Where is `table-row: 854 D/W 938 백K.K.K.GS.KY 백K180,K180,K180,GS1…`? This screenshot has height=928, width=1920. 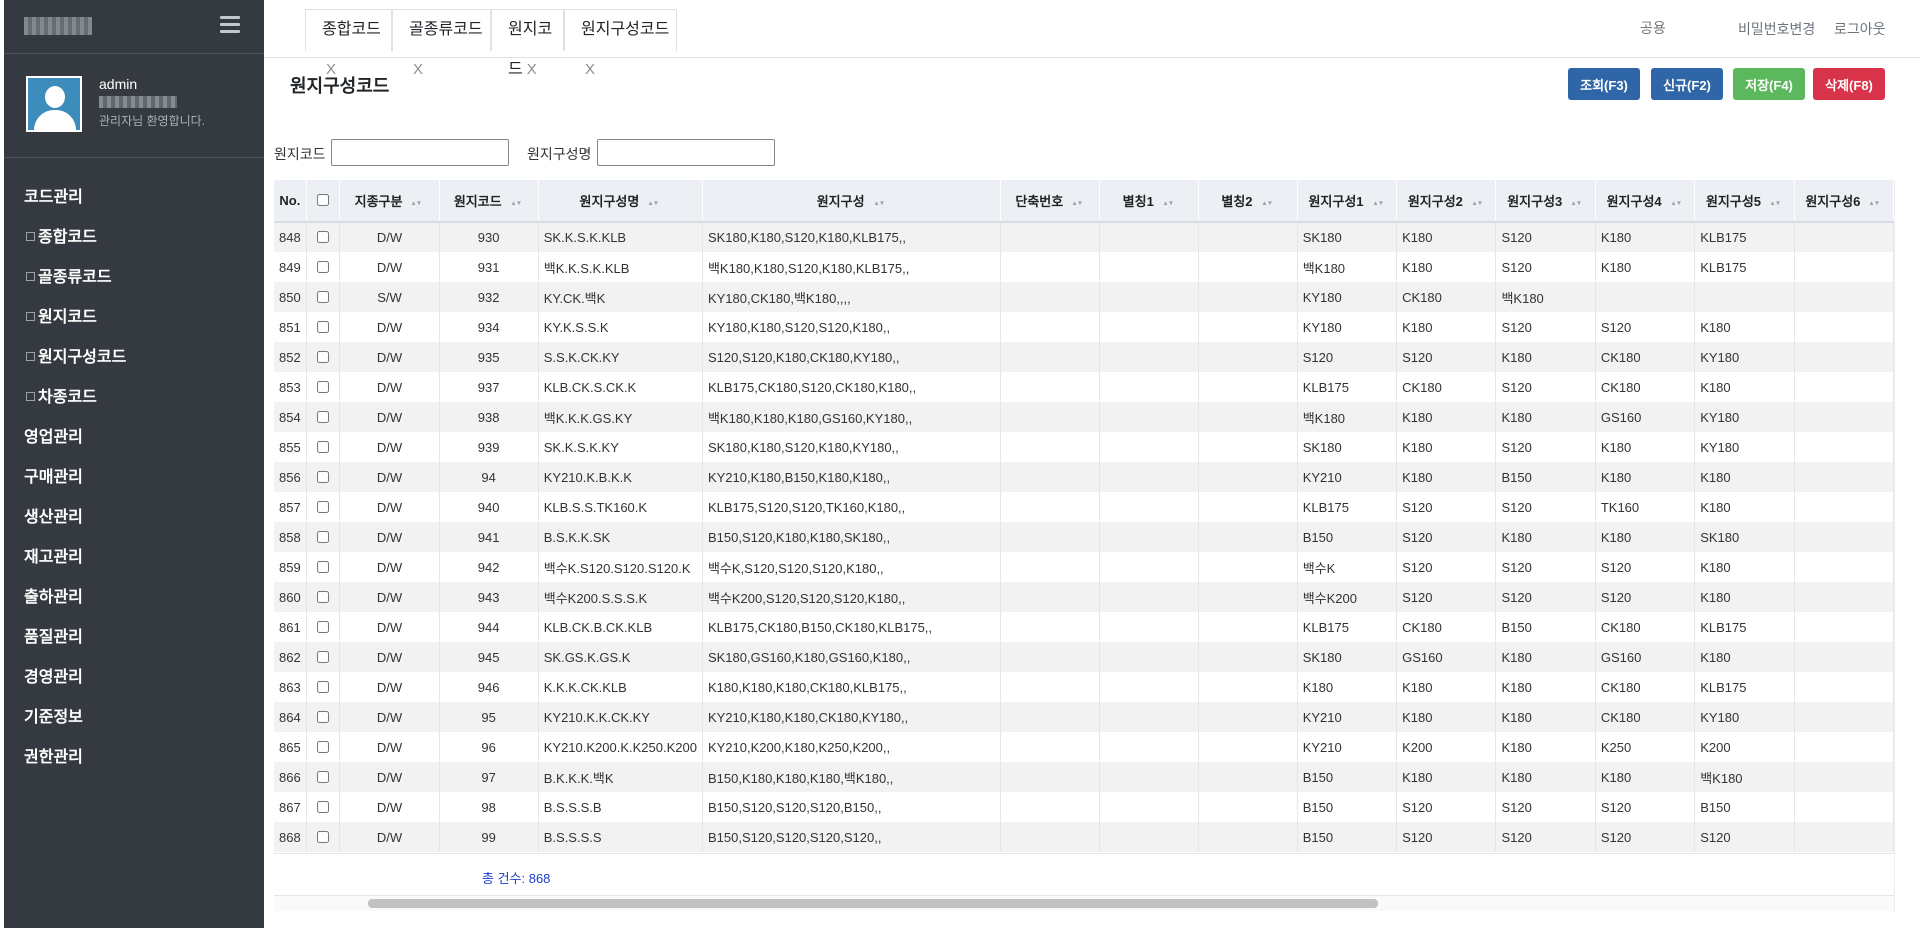 table-row: 854 D/W 938 백K.K.K.GS.KY 백K180,K180,K180,GS1… is located at coordinates (1084, 417).